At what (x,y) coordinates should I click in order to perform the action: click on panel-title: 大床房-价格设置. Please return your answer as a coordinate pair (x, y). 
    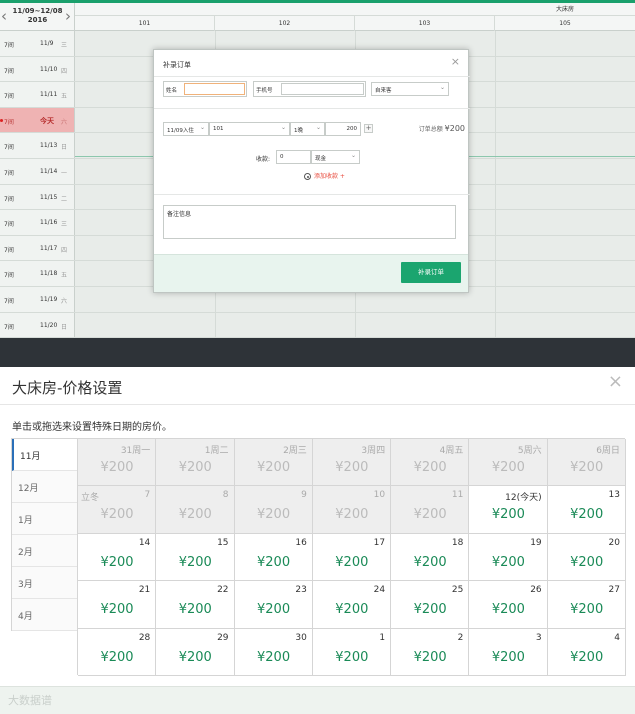
    Looking at the image, I should click on (67, 388).